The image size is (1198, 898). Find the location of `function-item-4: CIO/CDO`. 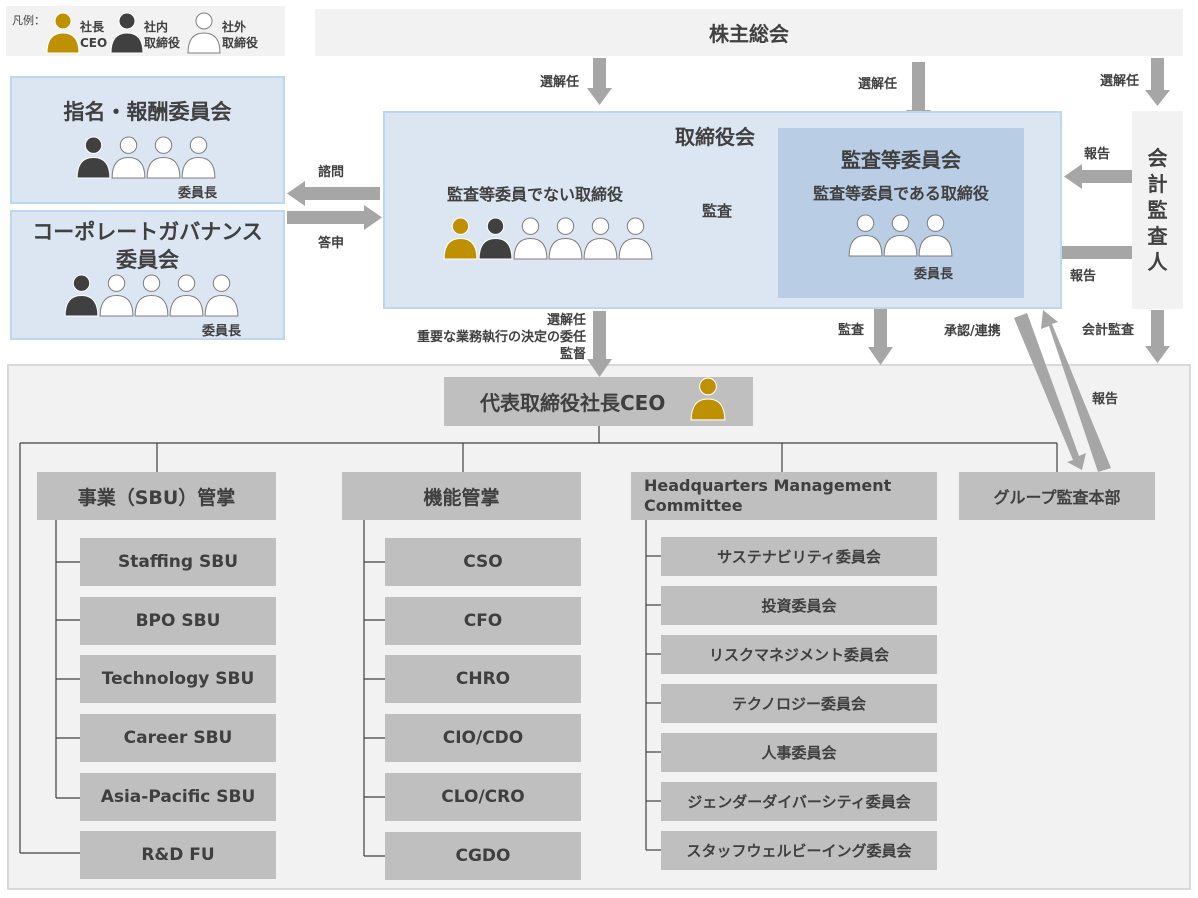

function-item-4: CIO/CDO is located at coordinates (483, 738).